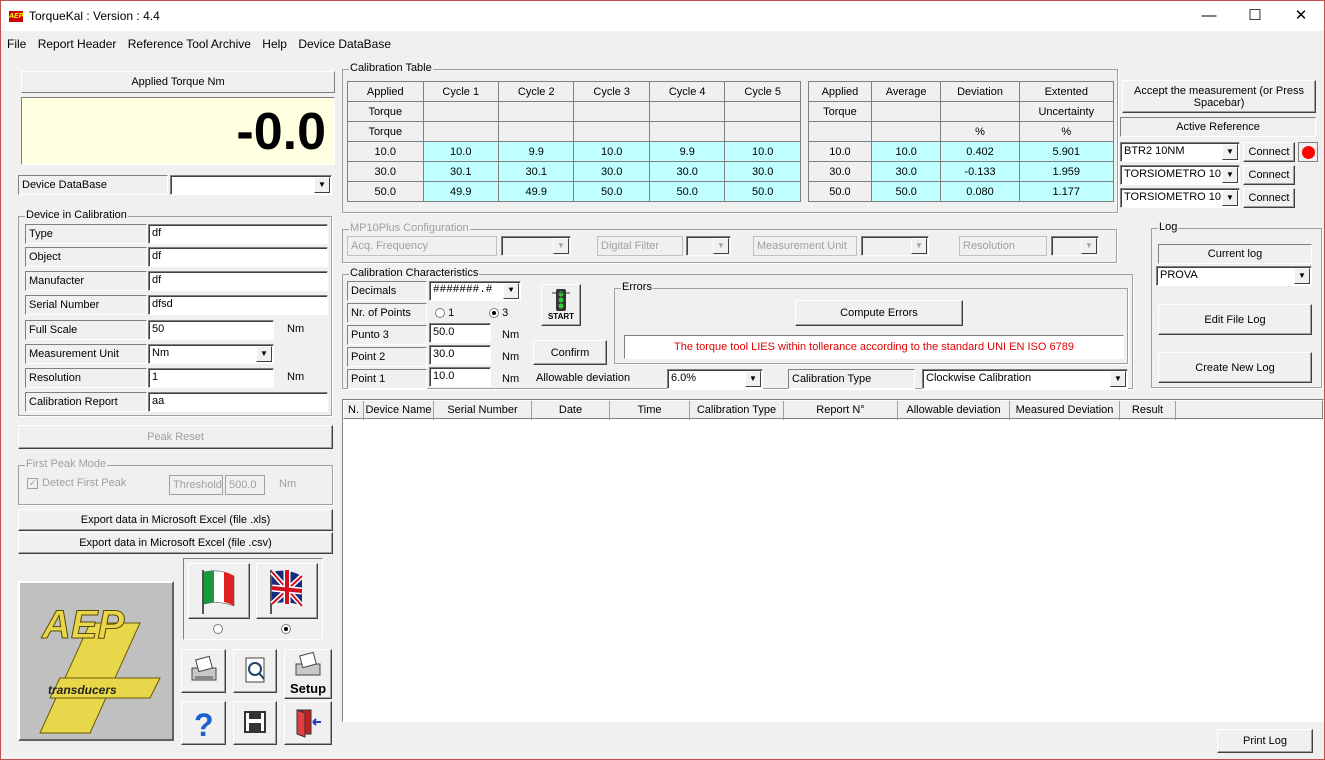 The width and height of the screenshot is (1325, 760). Describe the element at coordinates (203, 723) in the screenshot. I see `help-button: ?` at that location.